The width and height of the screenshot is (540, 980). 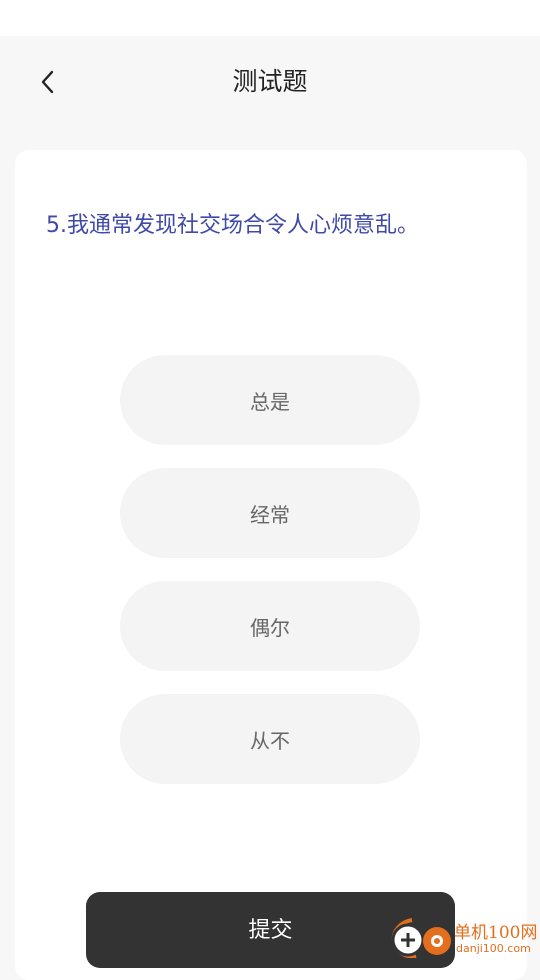 I want to click on chevron-left-icon, so click(x=47, y=82).